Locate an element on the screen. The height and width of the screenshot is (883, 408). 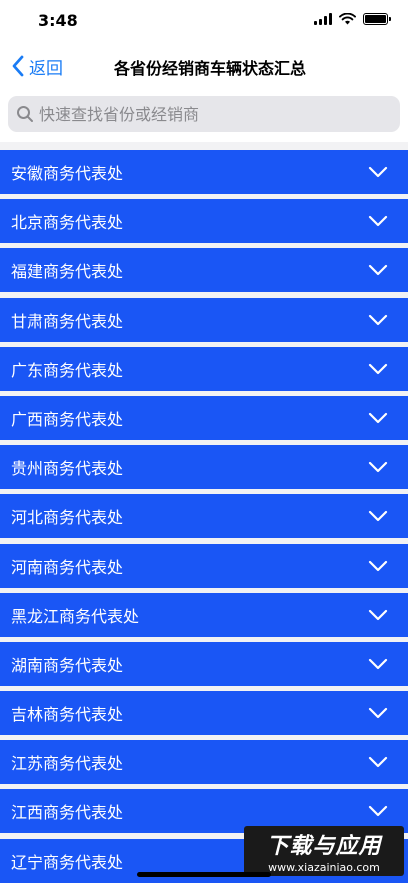
list-item-label: 辽宁商务代表处 is located at coordinates (67, 862).